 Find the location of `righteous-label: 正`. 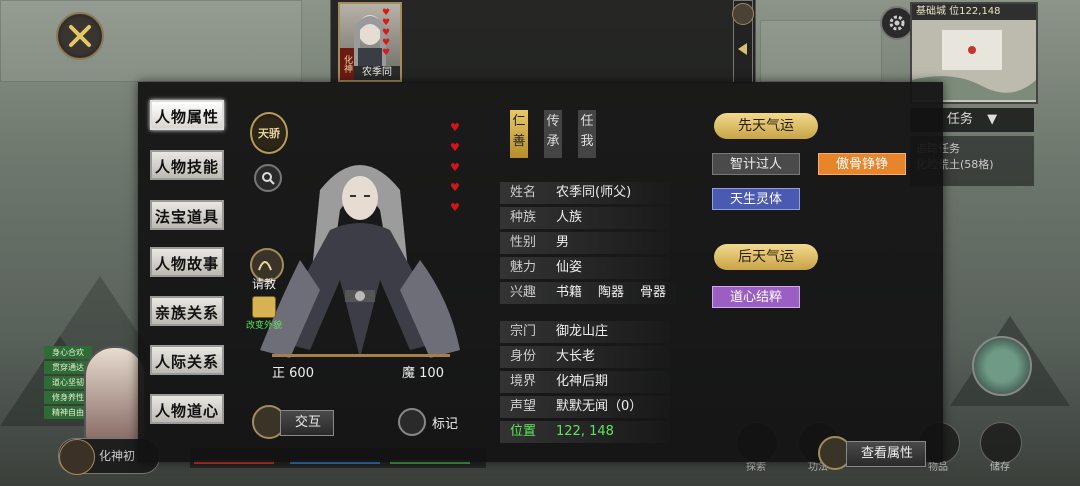

righteous-label: 正 is located at coordinates (279, 373).